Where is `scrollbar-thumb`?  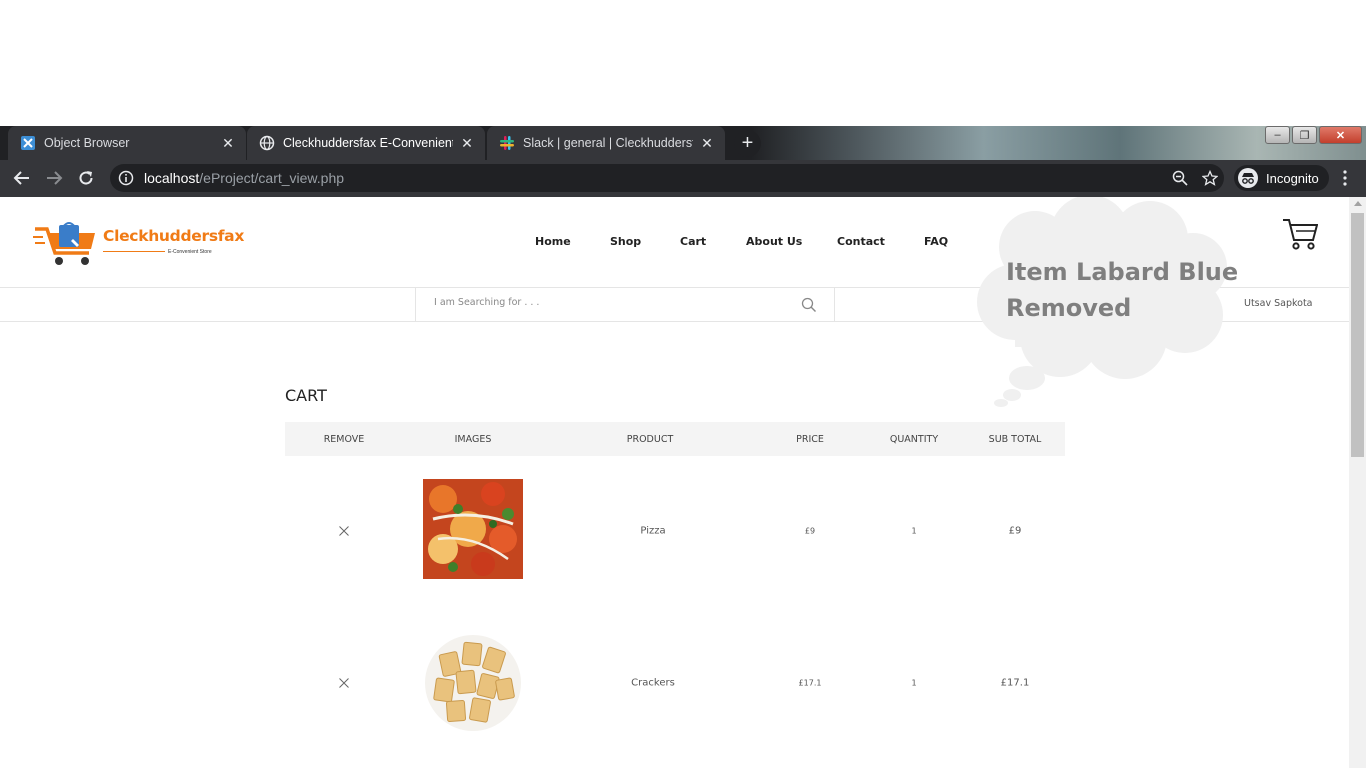 scrollbar-thumb is located at coordinates (1357, 335).